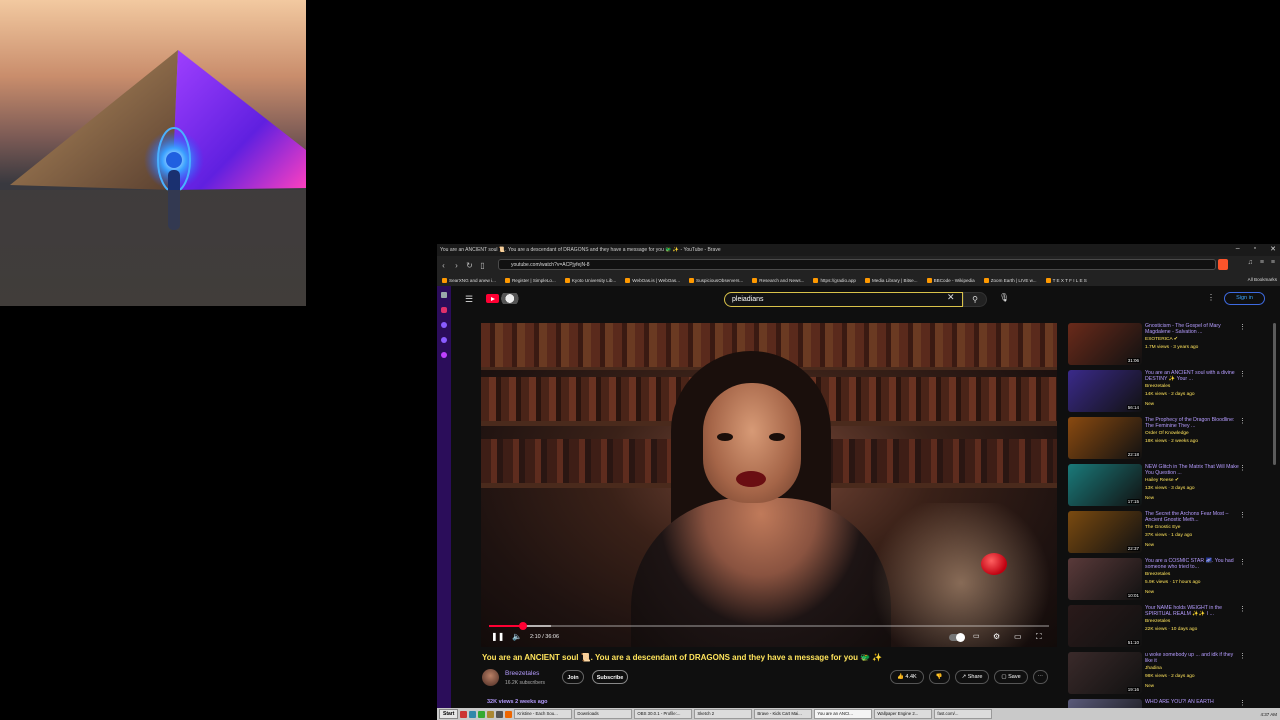  Describe the element at coordinates (1167, 433) in the screenshot. I see `rec-channel: Order Of Knowledge` at that location.